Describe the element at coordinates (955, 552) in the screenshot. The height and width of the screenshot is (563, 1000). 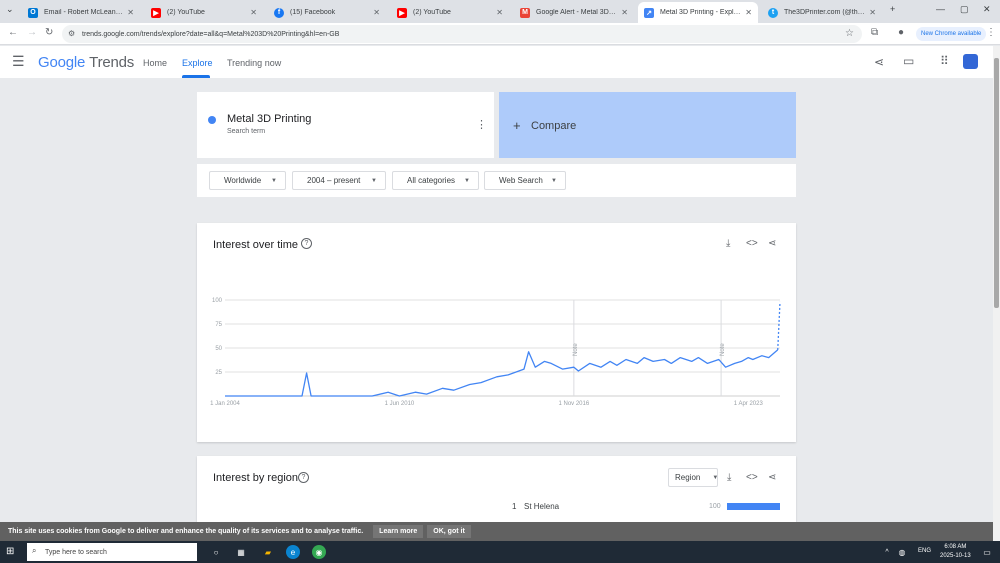
I see `taskbar-clock: 6:08 AM 2025-10-13` at that location.